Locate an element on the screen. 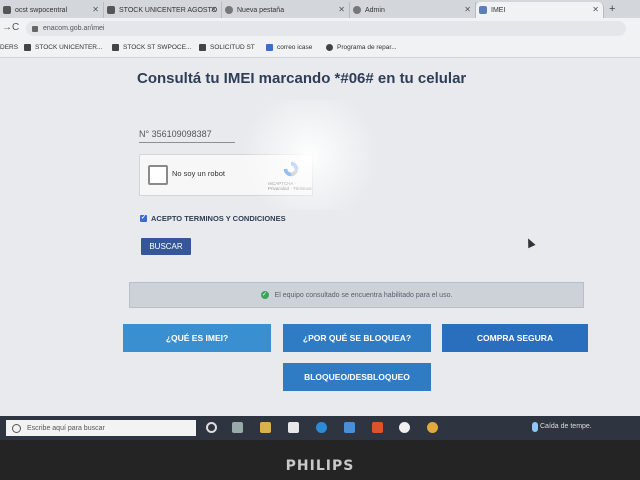  tab-stock-unicenter: STOCK UNICENTER AGOSTO ✕ is located at coordinates (163, 10).